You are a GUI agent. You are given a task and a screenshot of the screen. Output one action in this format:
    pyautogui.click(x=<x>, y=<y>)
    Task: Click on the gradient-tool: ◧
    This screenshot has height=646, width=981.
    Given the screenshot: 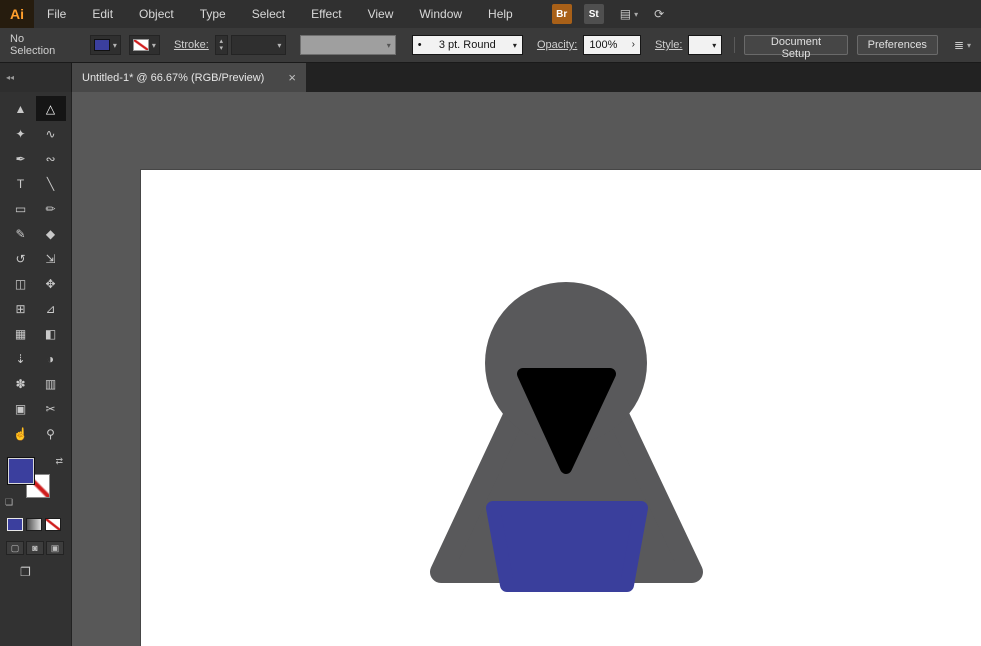 What is the action you would take?
    pyautogui.click(x=51, y=333)
    